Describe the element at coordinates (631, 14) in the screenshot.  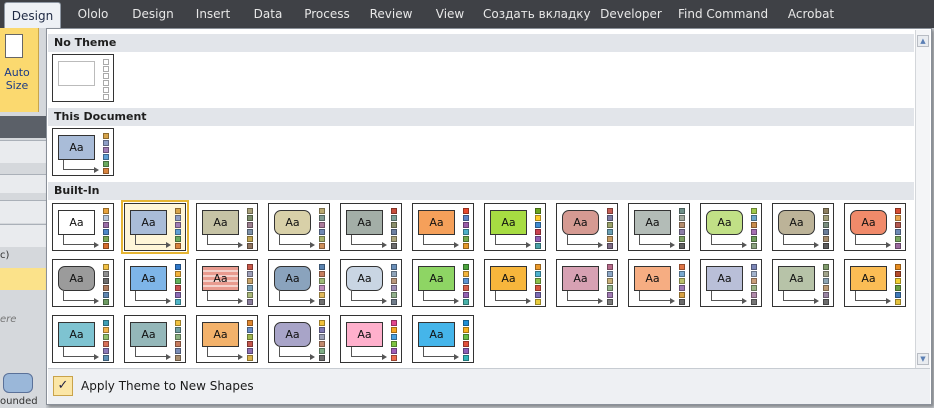
I see `tab-developer: Developer` at that location.